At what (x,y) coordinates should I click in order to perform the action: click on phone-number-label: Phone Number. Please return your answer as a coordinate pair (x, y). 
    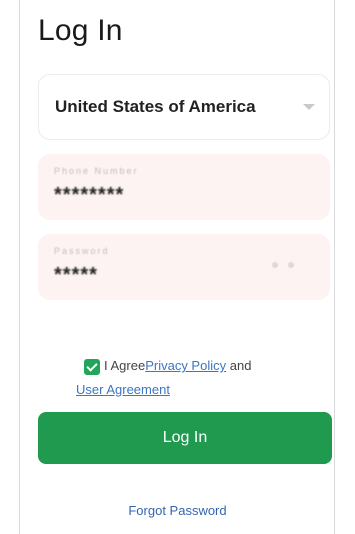
    Looking at the image, I should click on (96, 171).